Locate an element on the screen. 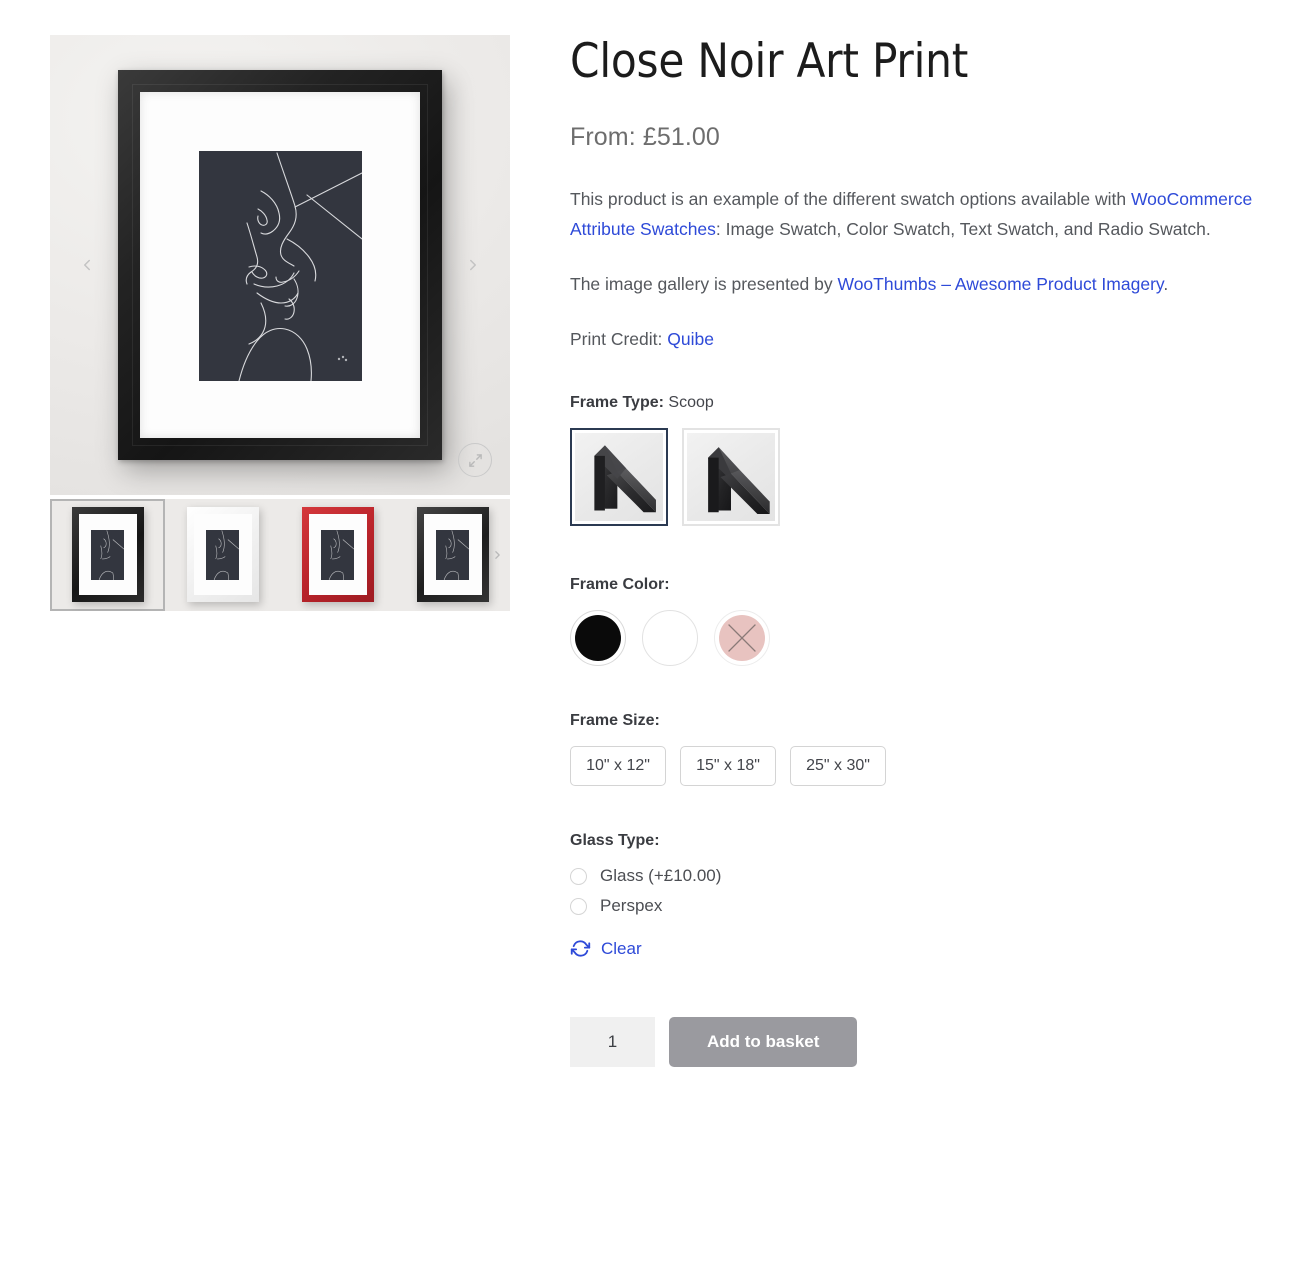  frame-color-swatches is located at coordinates (915, 638).